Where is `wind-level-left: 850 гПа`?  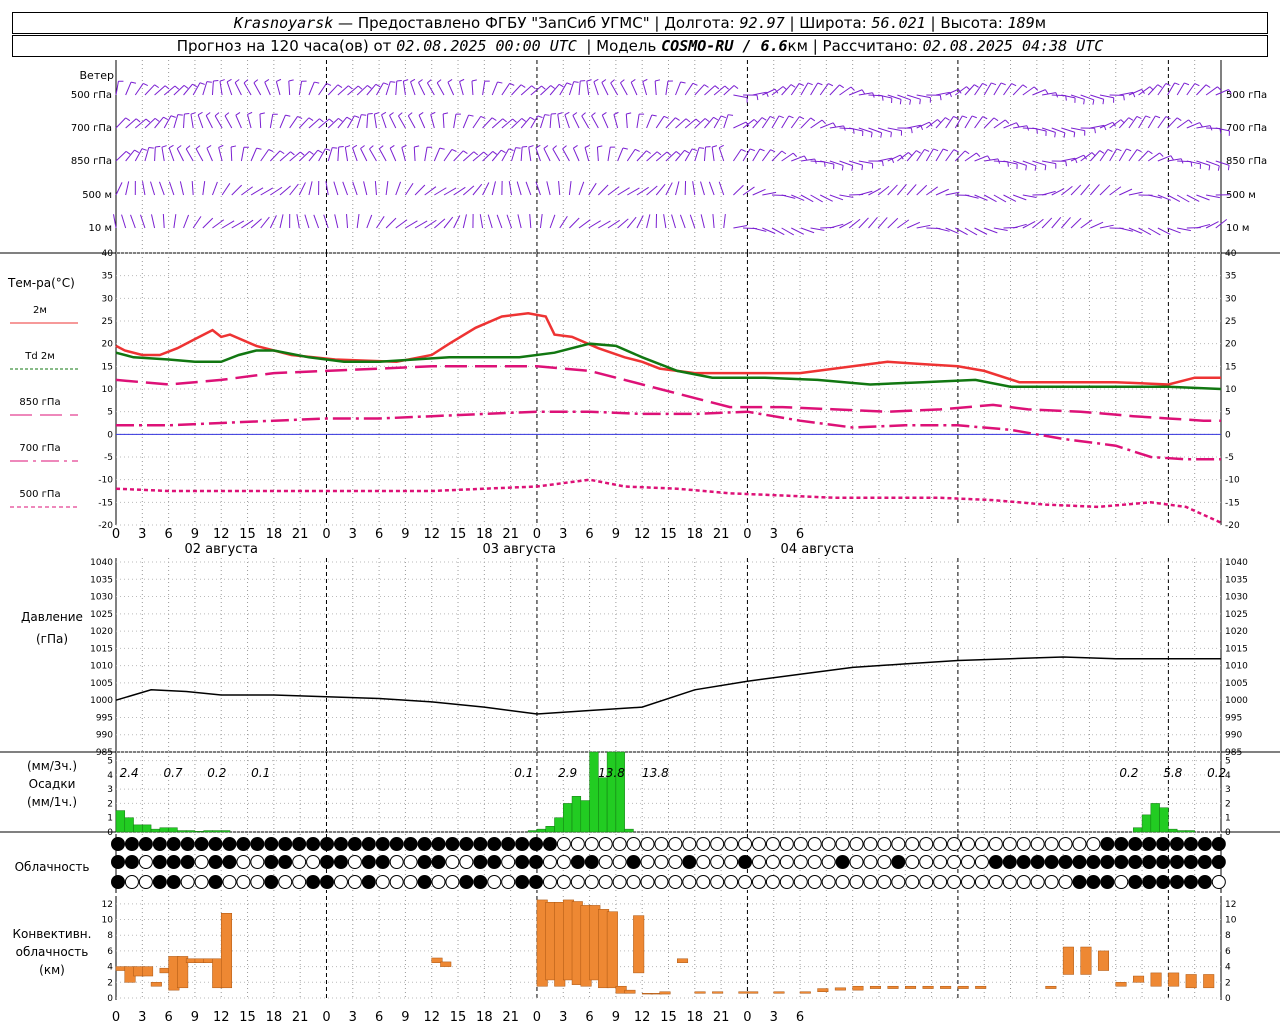
wind-level-left: 850 гПа is located at coordinates (91, 161).